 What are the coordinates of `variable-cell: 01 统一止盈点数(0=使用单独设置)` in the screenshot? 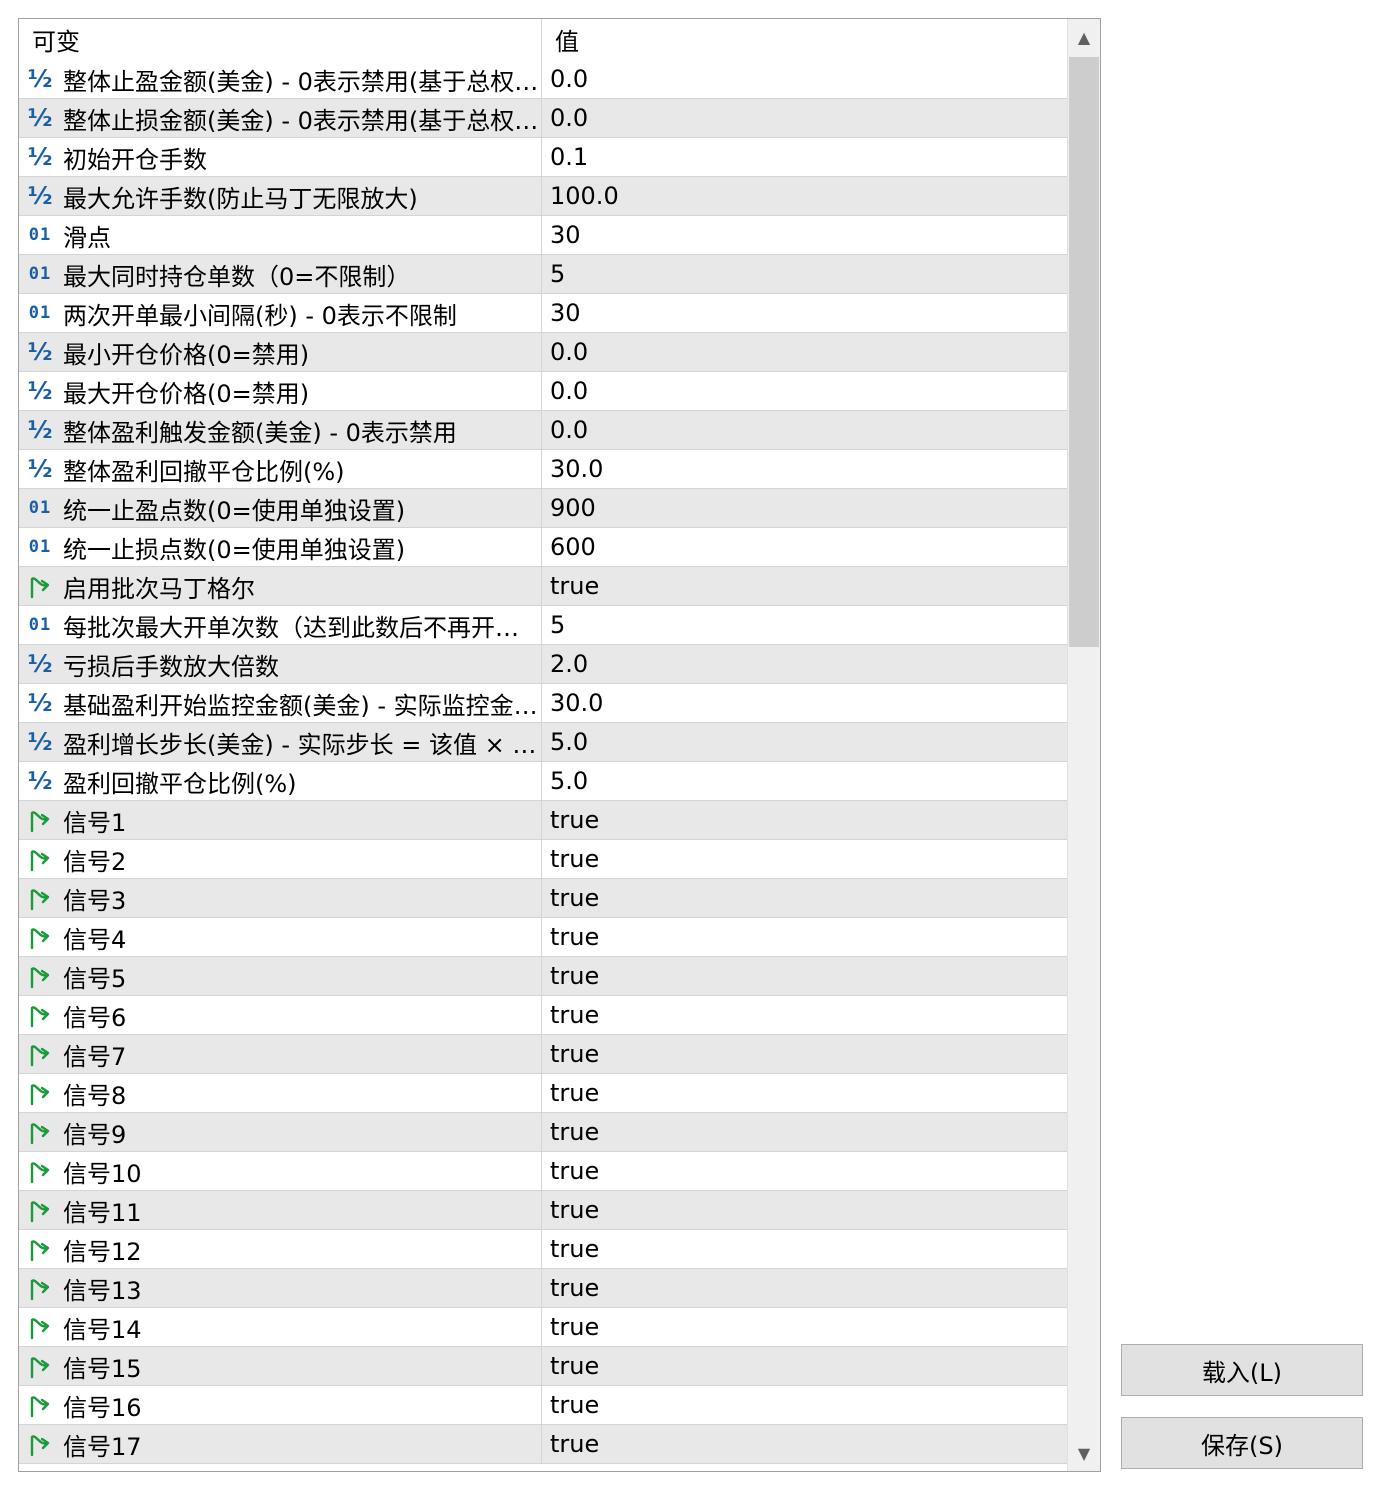 It's located at (280, 508).